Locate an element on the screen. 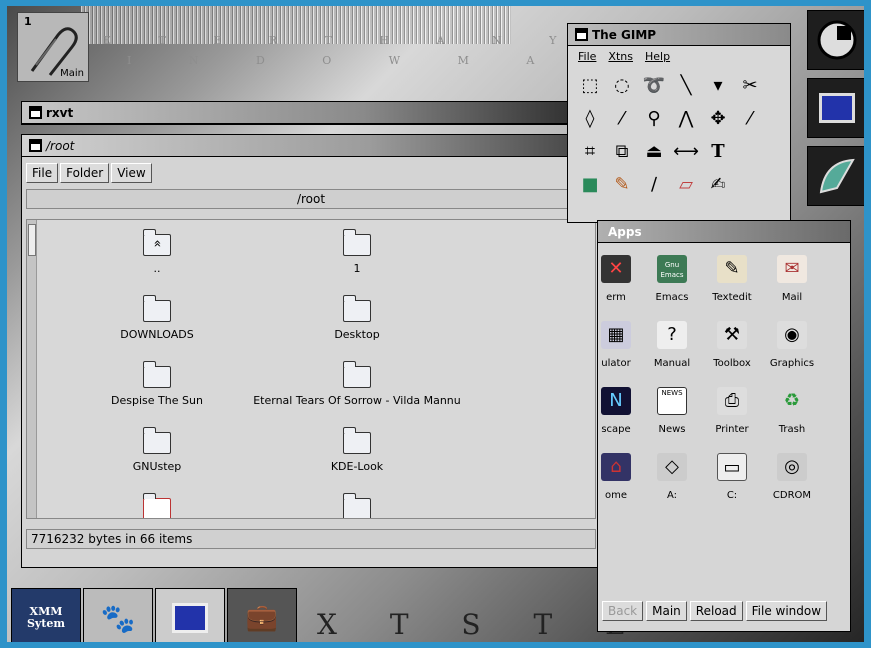 Image resolution: width=871 pixels, height=648 pixels. file-item-partial is located at coordinates (357, 505).